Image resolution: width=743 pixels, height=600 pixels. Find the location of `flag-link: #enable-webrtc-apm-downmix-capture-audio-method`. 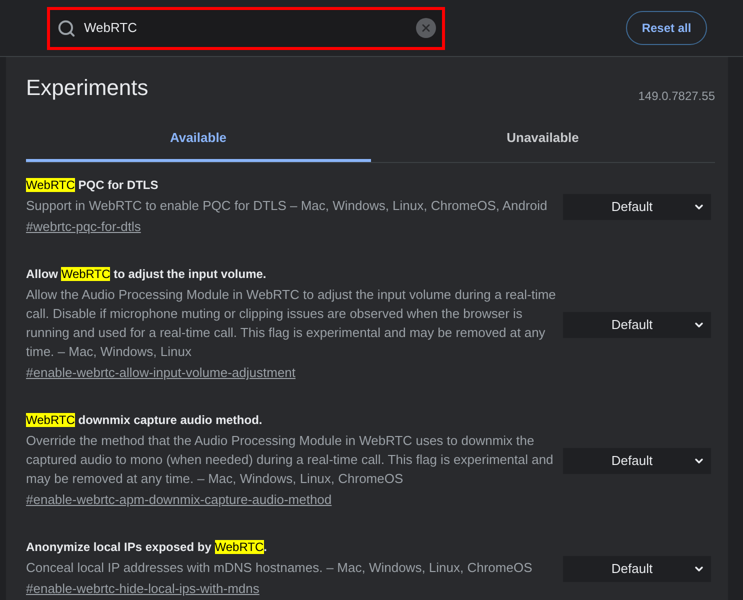

flag-link: #enable-webrtc-apm-downmix-capture-audio-method is located at coordinates (179, 500).